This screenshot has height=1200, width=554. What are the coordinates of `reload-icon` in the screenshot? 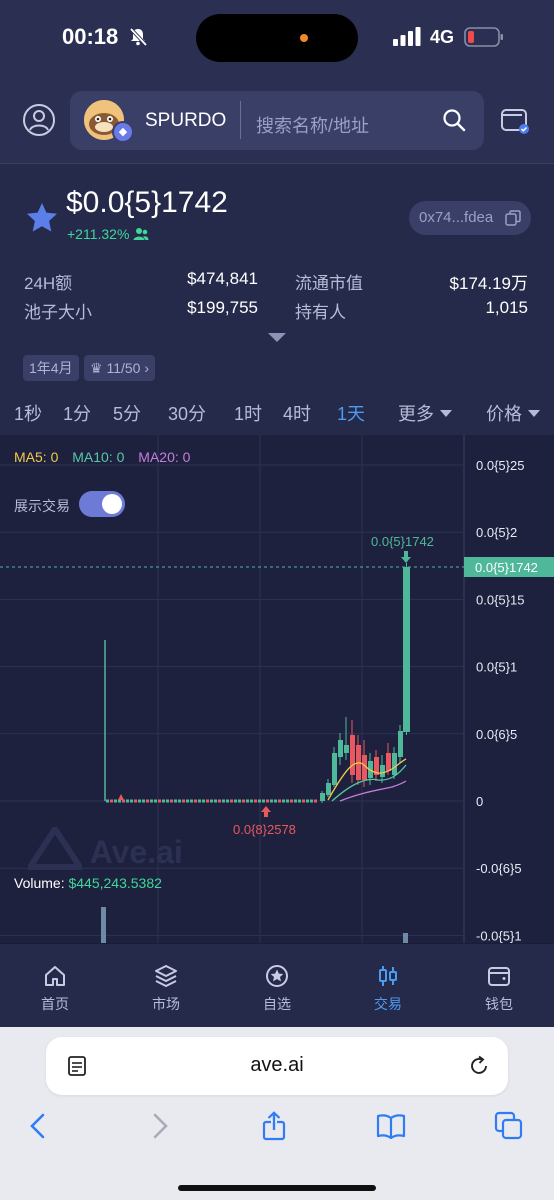 It's located at (479, 1066).